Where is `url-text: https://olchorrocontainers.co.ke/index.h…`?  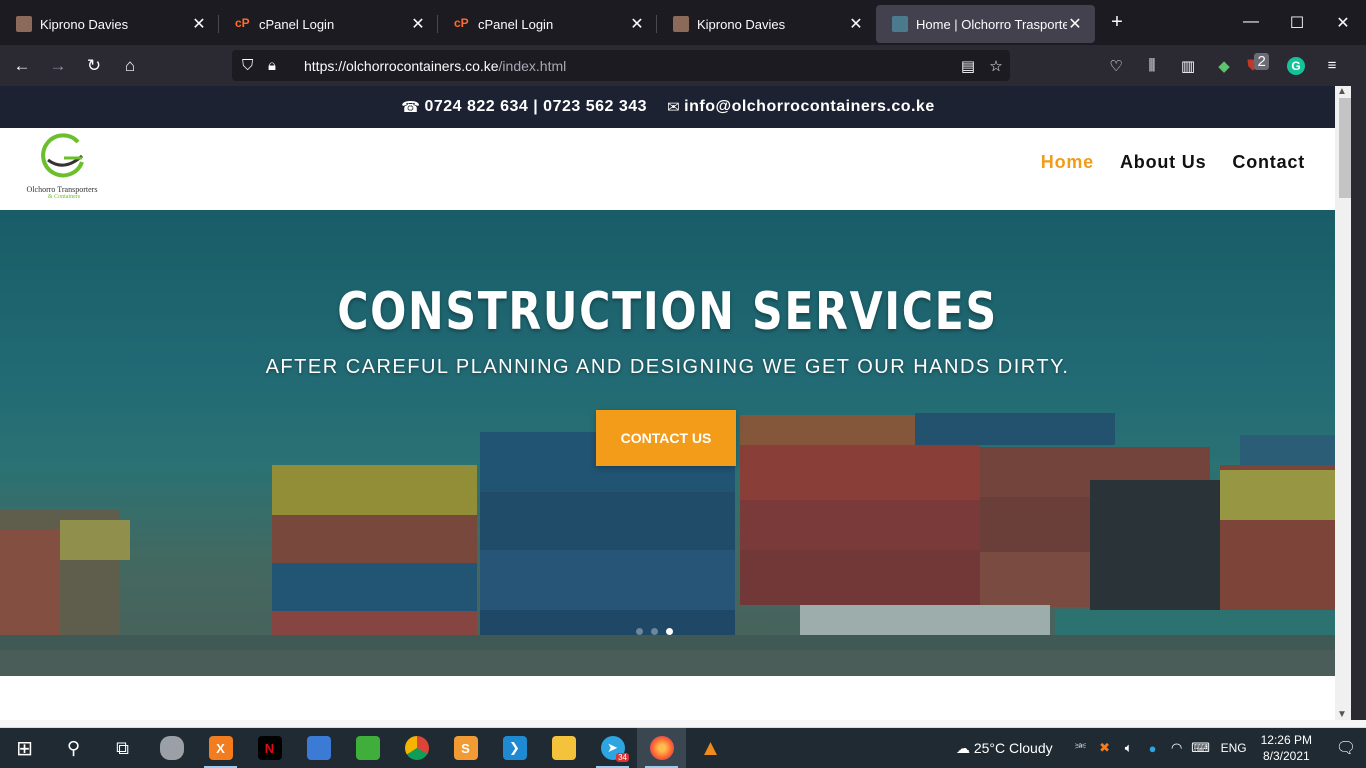
url-text: https://olchorrocontainers.co.ke/index.h… is located at coordinates (435, 66).